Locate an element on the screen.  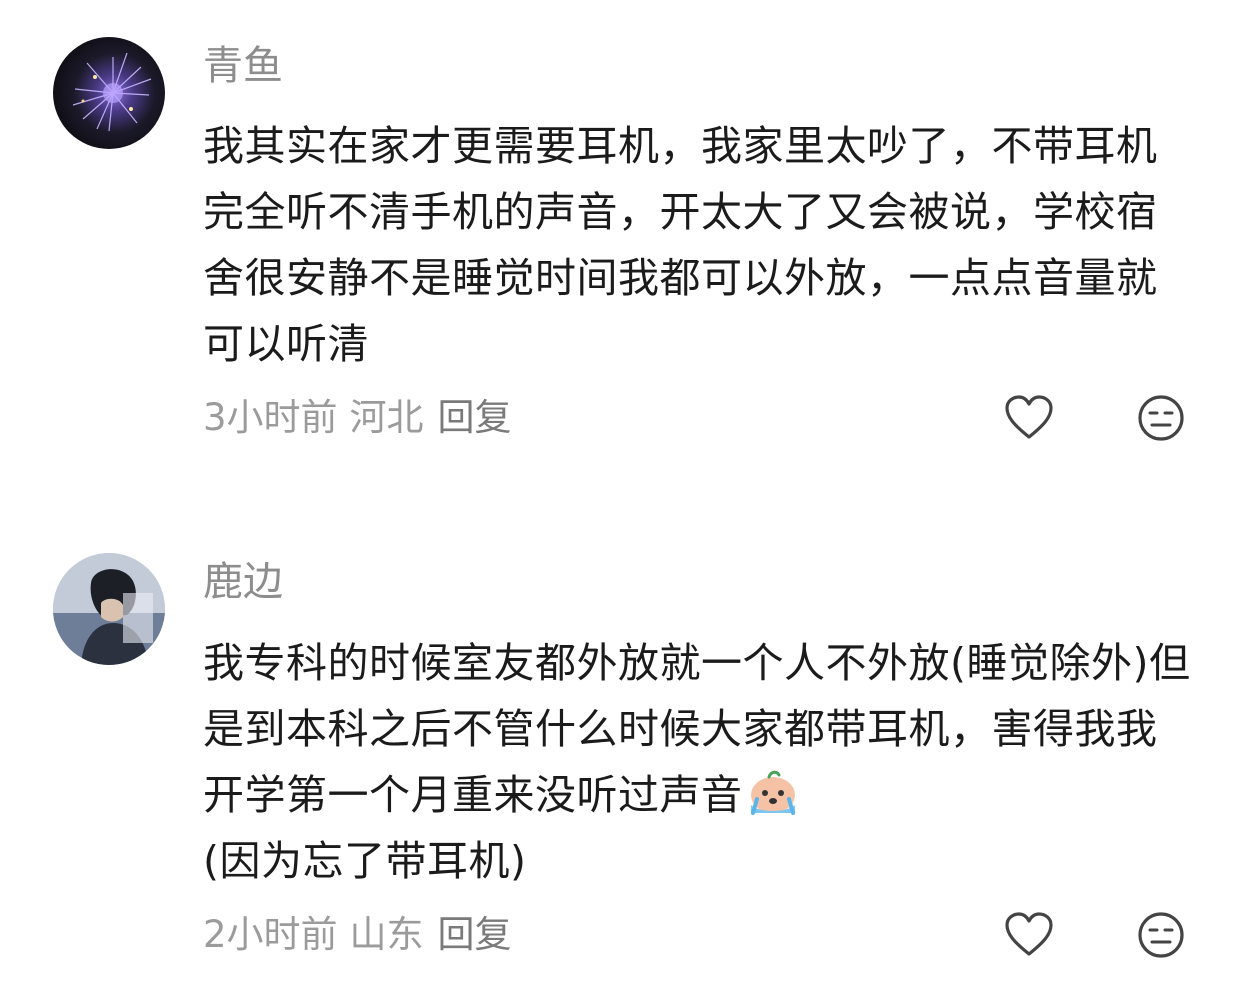
crying-emoji-icon is located at coordinates (773, 793).